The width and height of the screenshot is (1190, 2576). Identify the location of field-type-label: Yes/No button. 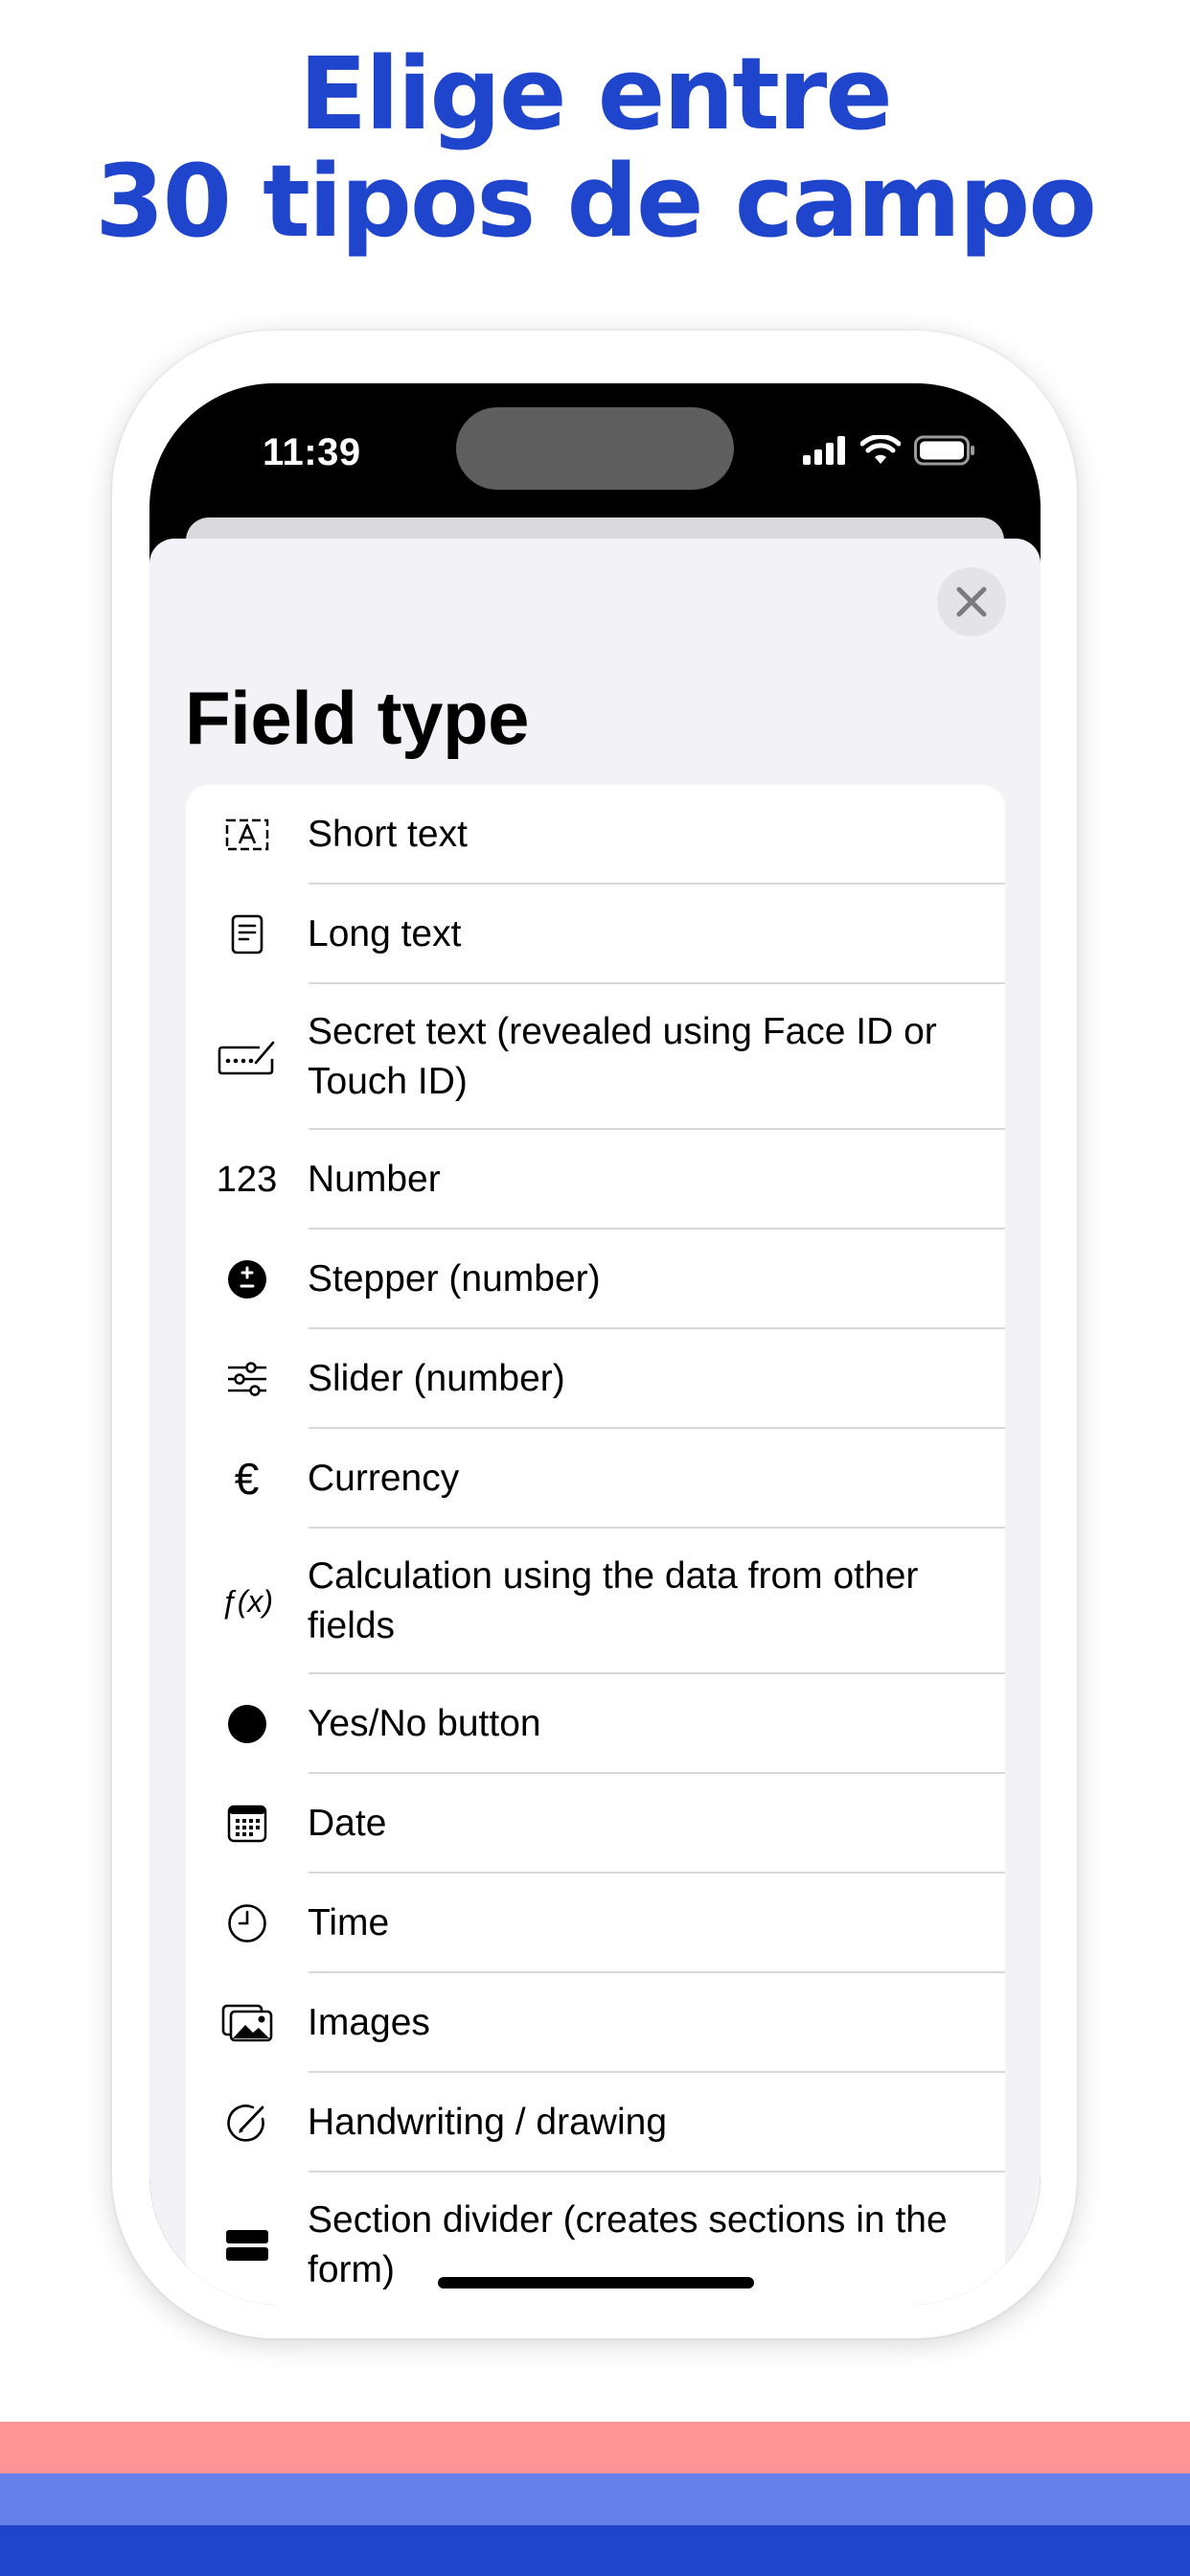
(425, 1723).